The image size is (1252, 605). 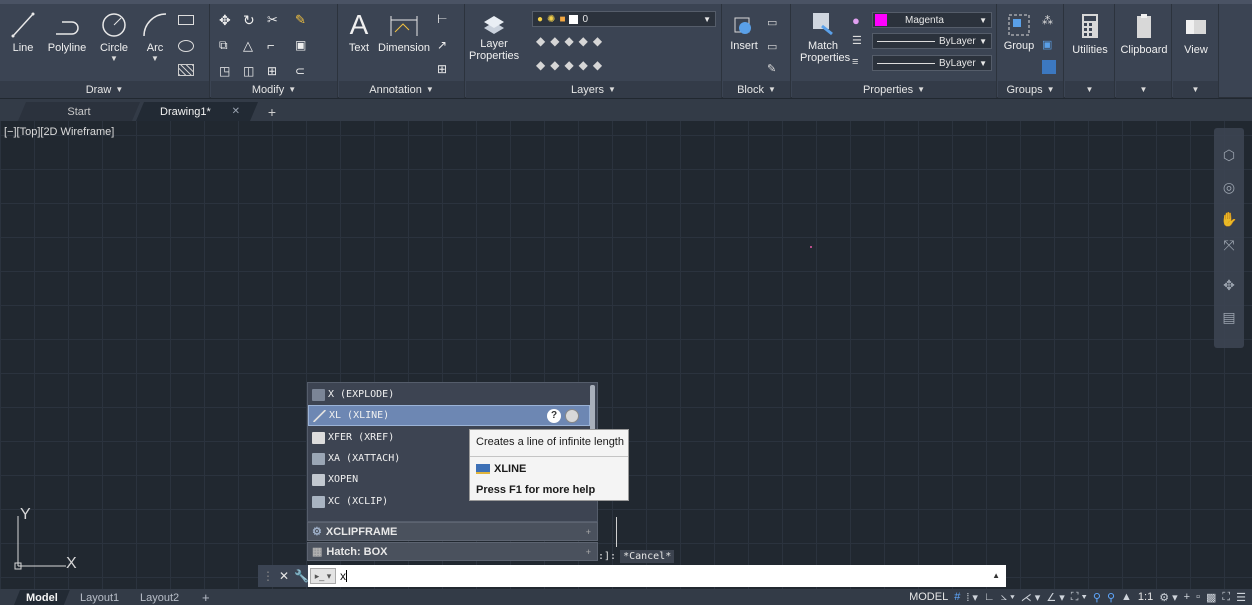 I want to click on stretch-icon: ◳, so click(x=227, y=72).